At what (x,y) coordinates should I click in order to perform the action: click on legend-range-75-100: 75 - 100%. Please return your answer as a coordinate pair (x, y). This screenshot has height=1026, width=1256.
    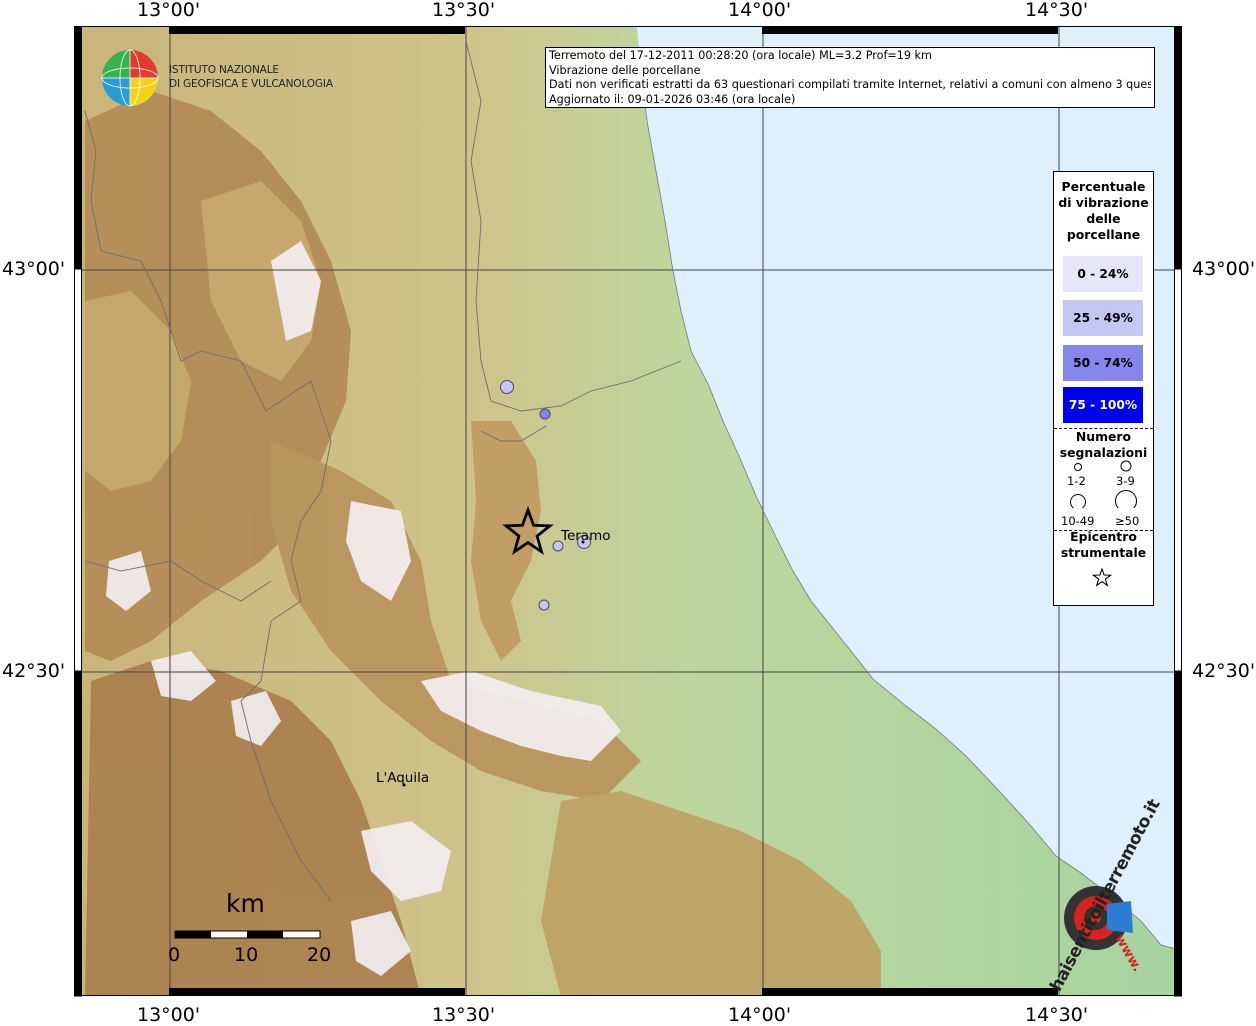
    Looking at the image, I should click on (1103, 405).